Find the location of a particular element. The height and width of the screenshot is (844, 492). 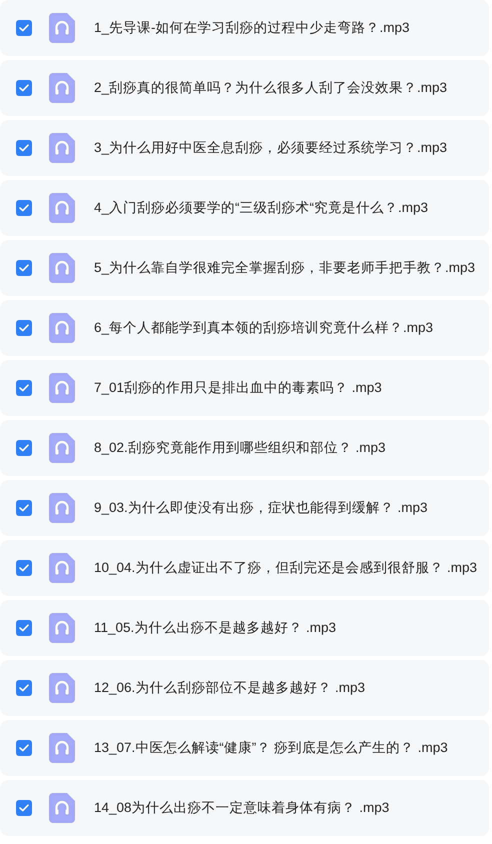

file-row: 8_02.刮痧究竟能作用到哪些组织和部位？ .mp3 is located at coordinates (244, 448).